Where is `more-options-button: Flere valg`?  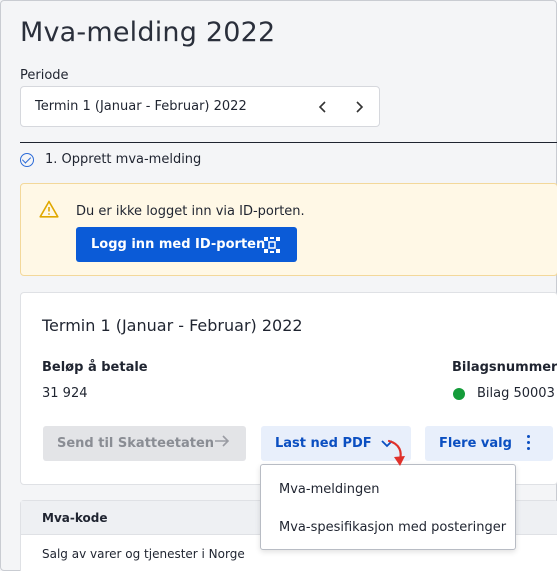
more-options-button: Flere valg is located at coordinates (489, 443).